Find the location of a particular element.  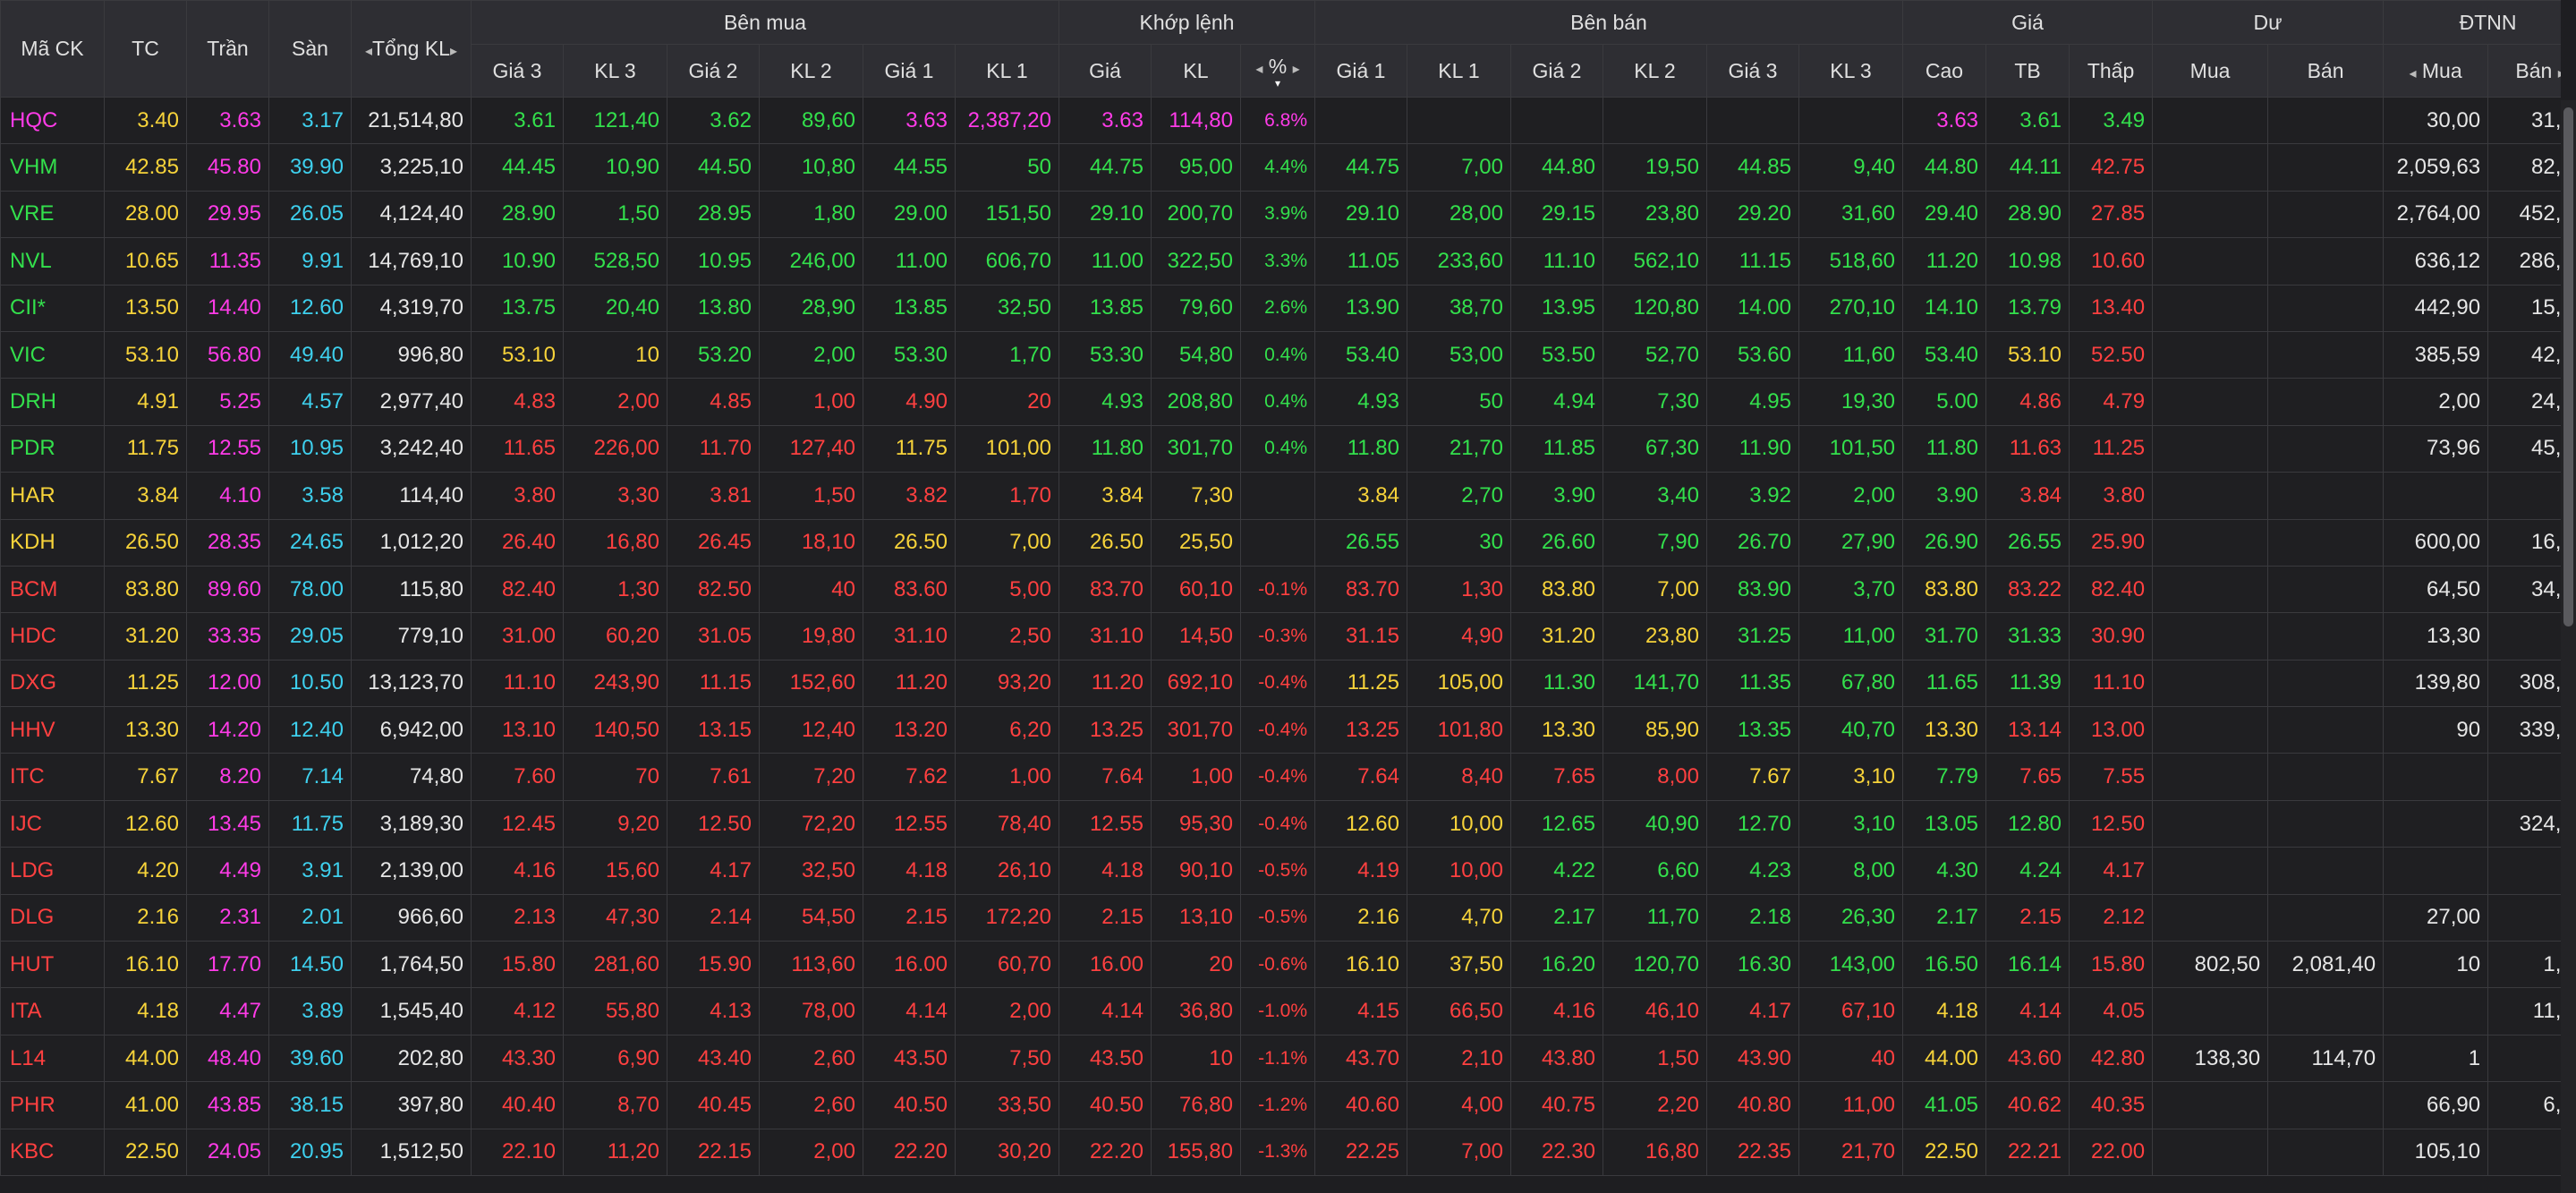

cell-mua-kl3: 20,40 is located at coordinates (615, 308).